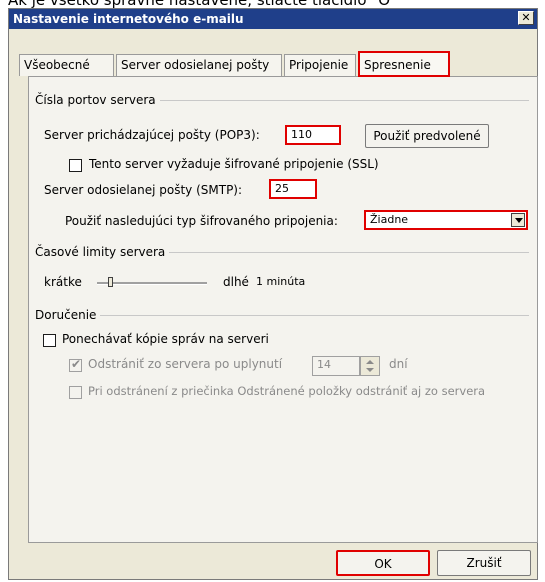  I want to click on encryption-type-select: Žiadne, so click(446, 220).